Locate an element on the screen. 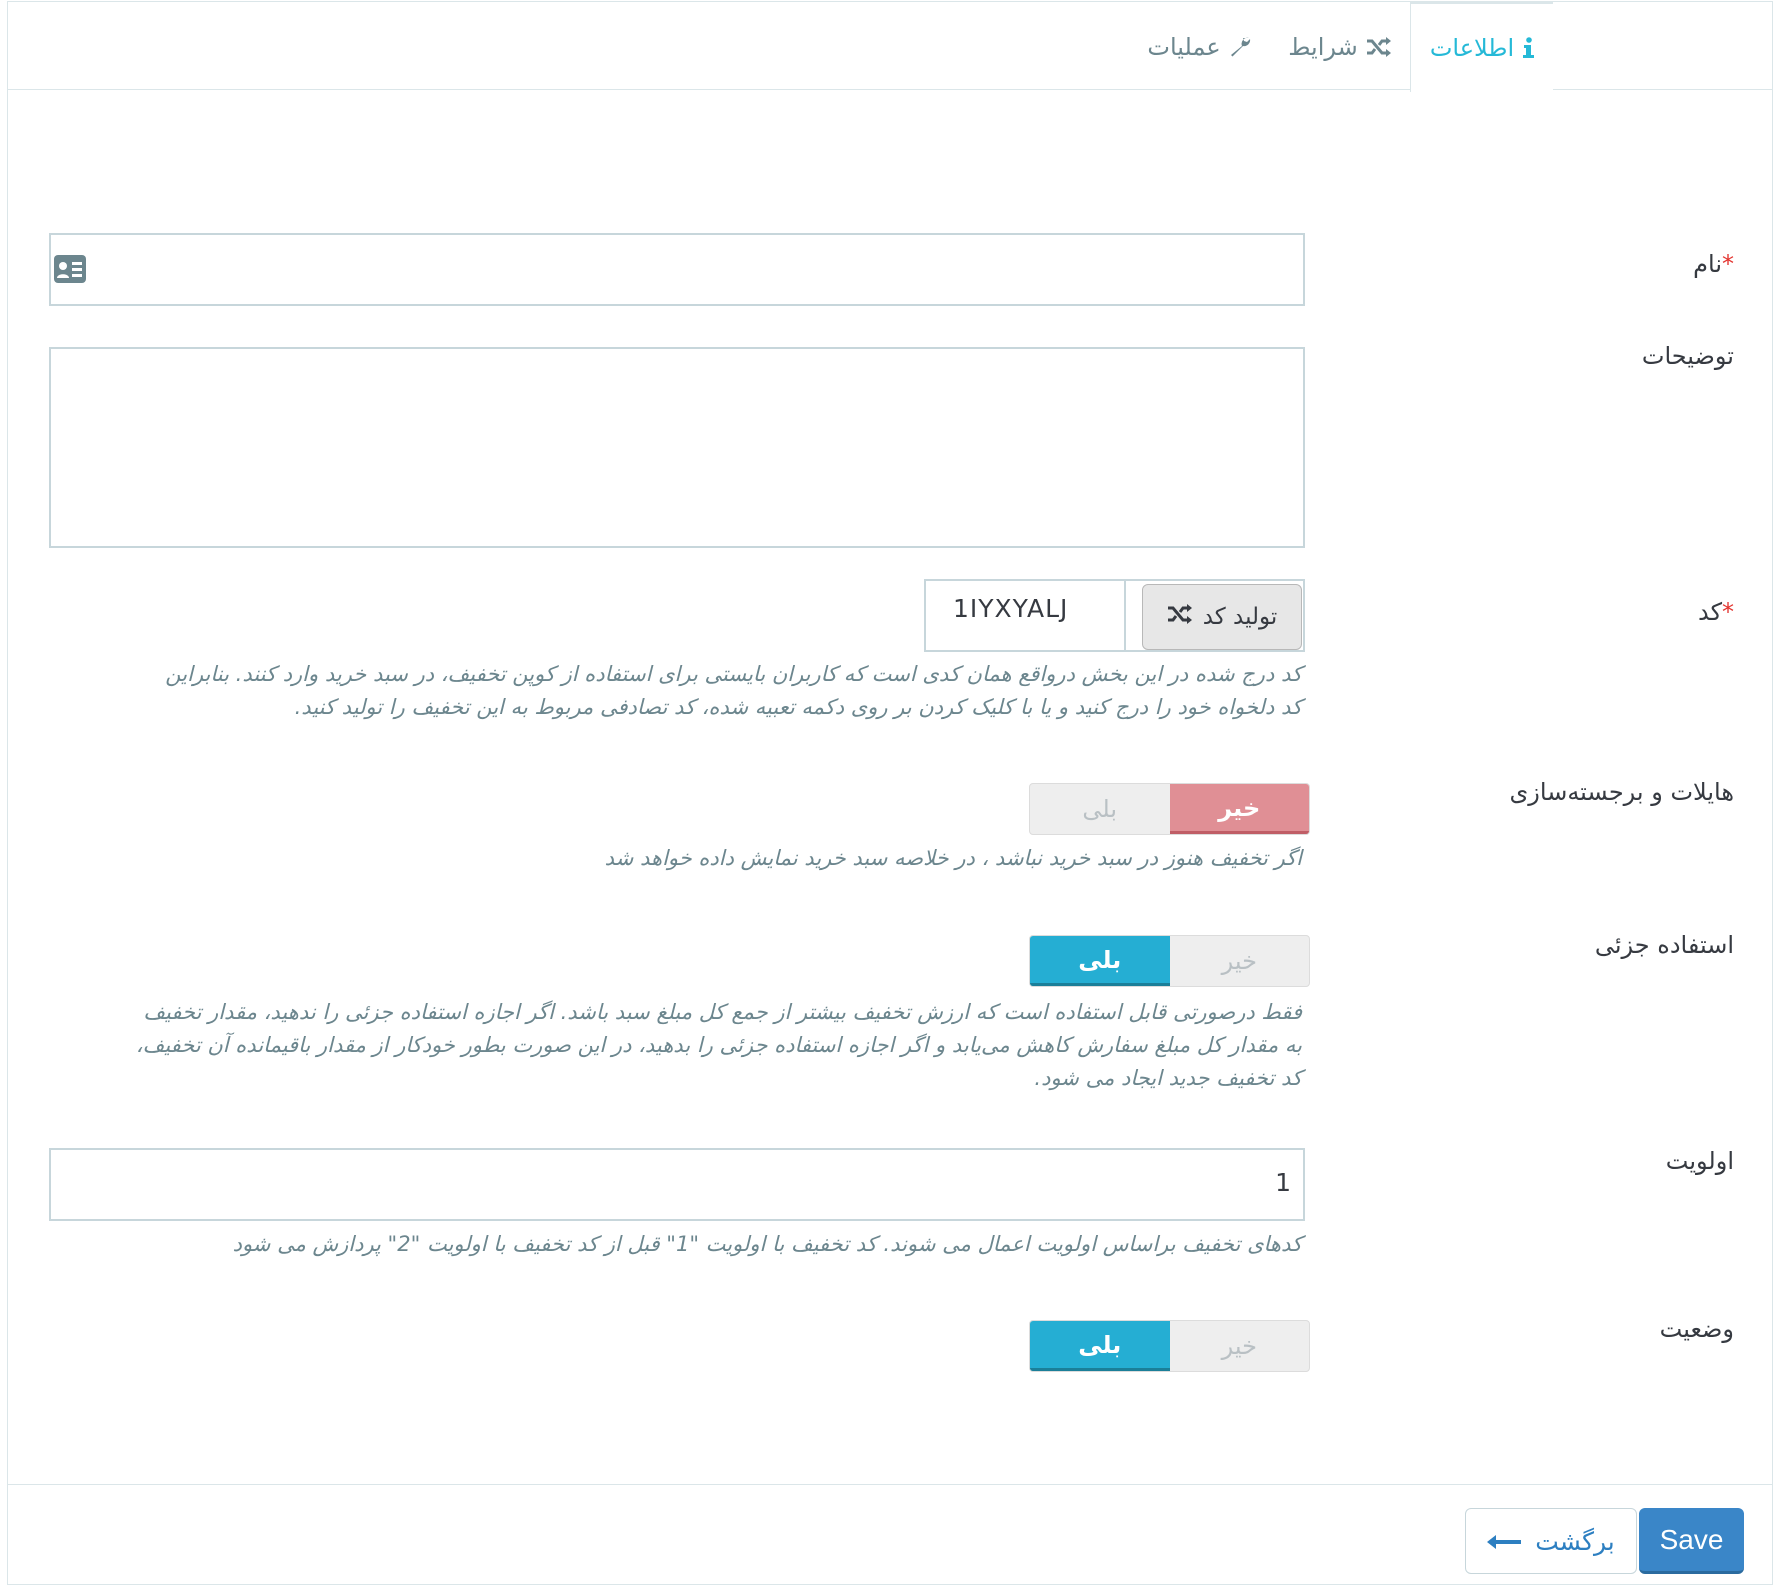 The height and width of the screenshot is (1589, 1780). status-no-option: خیر is located at coordinates (1240, 1346).